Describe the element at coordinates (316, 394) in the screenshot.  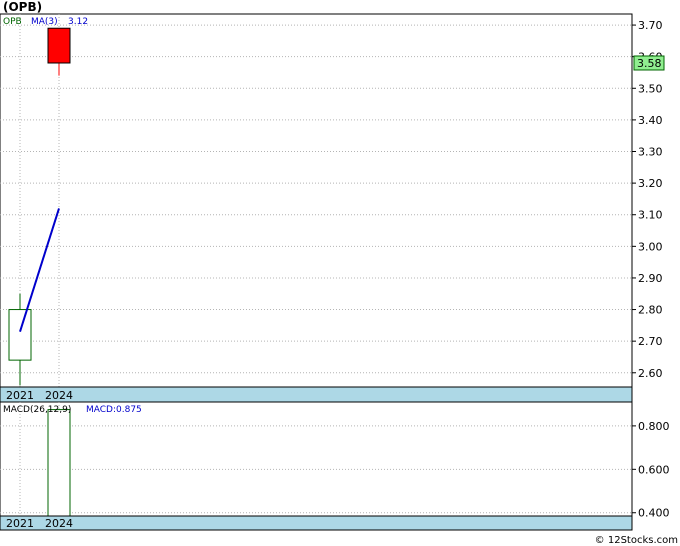
I see `price-date-band` at that location.